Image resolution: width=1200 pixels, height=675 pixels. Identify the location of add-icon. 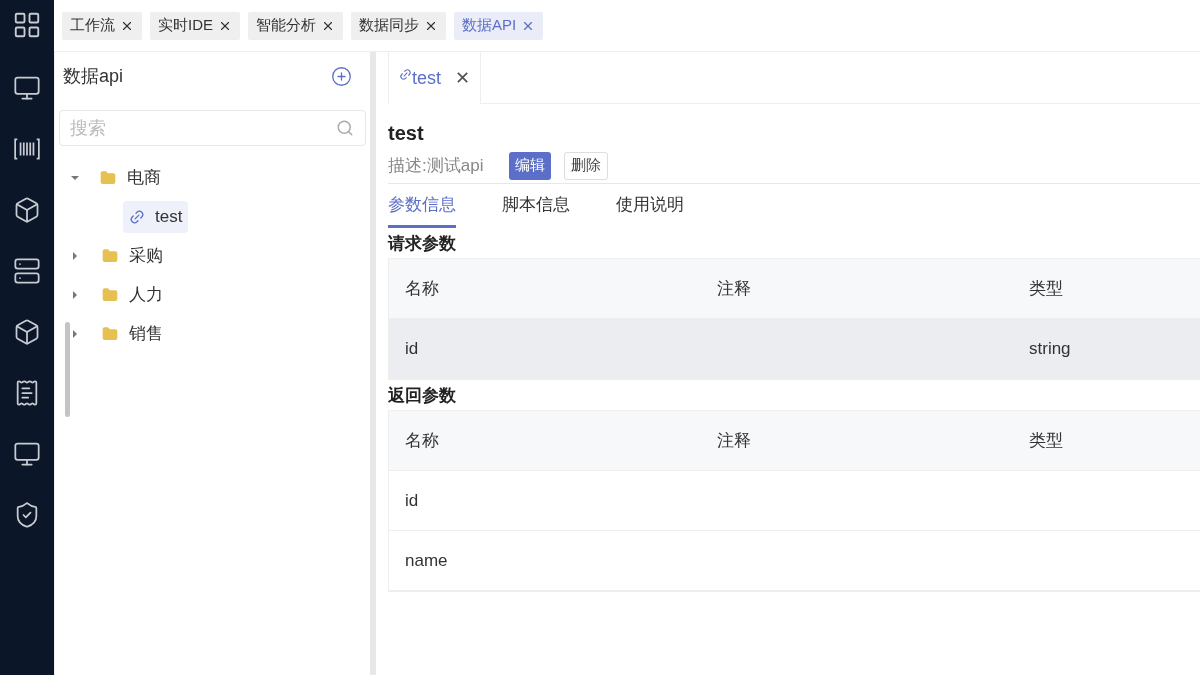
(341, 76).